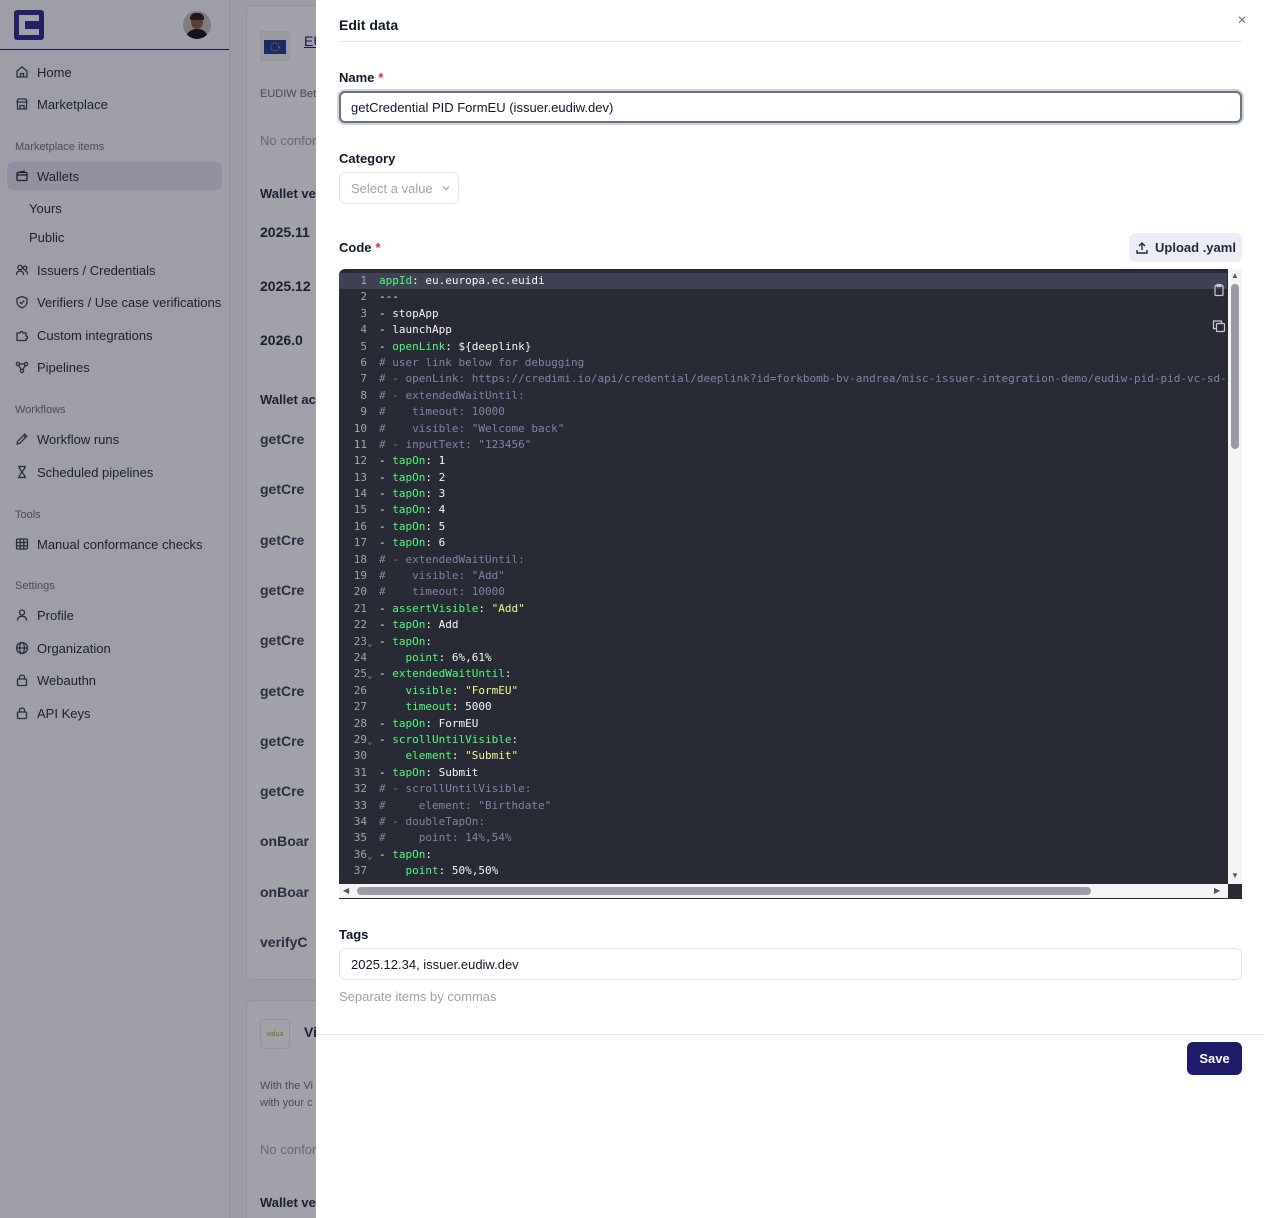  What do you see at coordinates (446, 188) in the screenshot?
I see `chevron-down-icon` at bounding box center [446, 188].